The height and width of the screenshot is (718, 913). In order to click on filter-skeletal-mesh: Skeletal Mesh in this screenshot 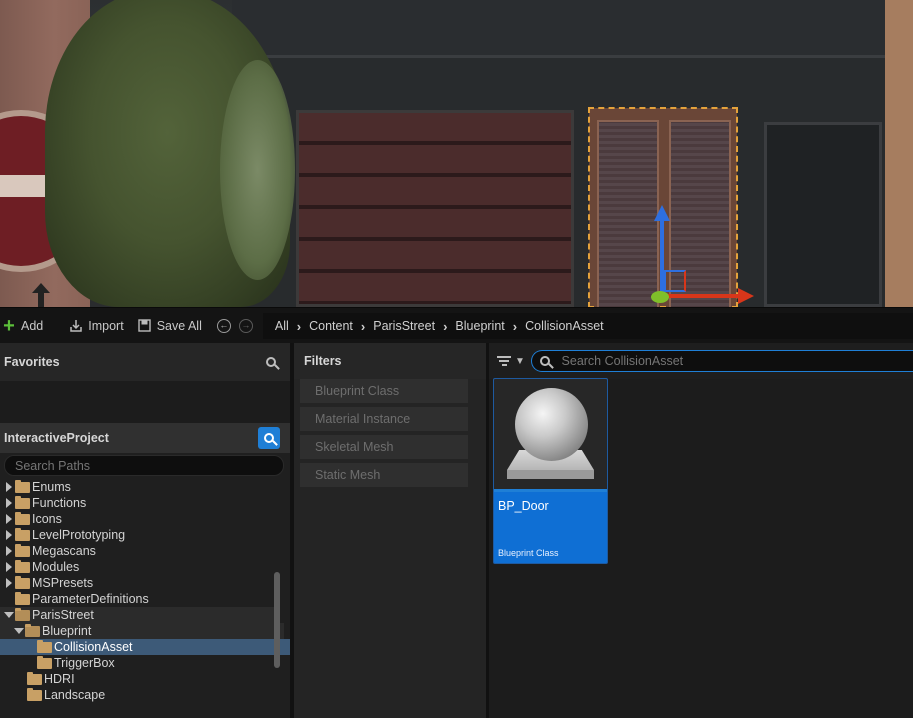, I will do `click(384, 447)`.